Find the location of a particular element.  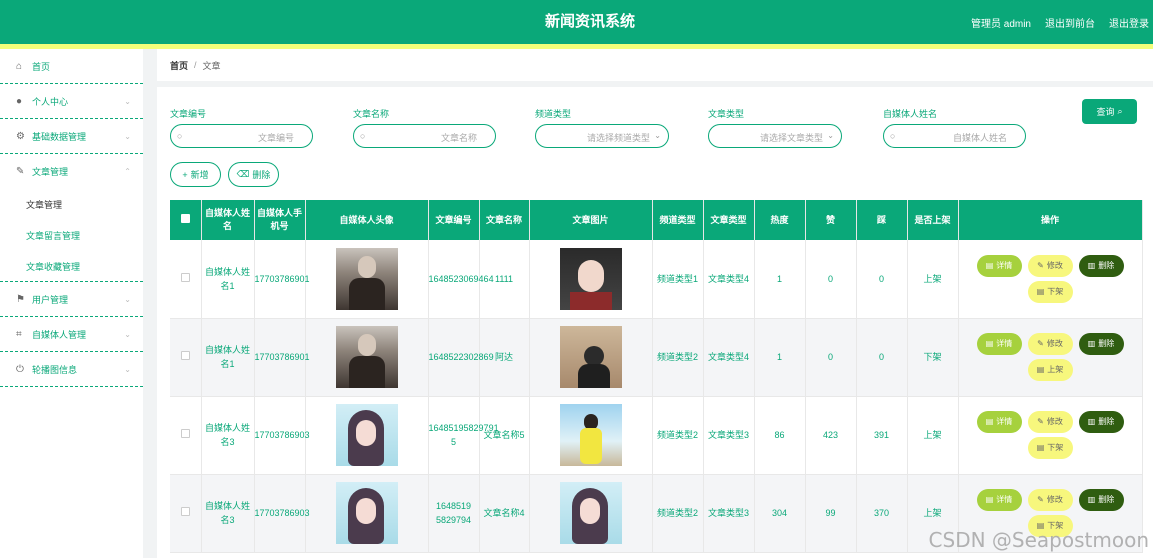

media-name-input: ○ 自媒体人姓名 is located at coordinates (954, 136).